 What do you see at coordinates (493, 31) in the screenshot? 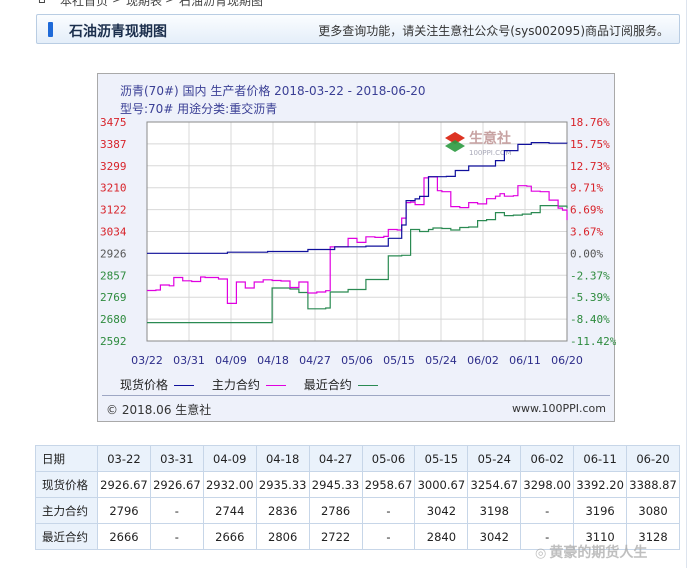
I see `subscription-notice: 更多查询功能，请关注生意社公众号(sys002095)商品订阅服务。` at bounding box center [493, 31].